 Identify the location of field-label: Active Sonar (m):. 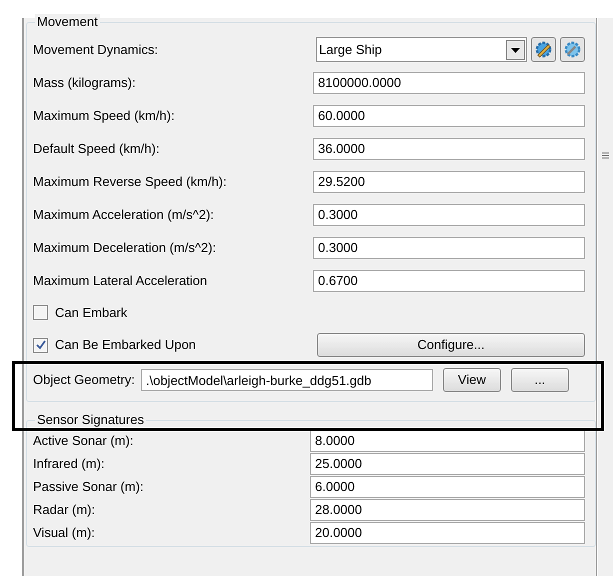
(83, 441).